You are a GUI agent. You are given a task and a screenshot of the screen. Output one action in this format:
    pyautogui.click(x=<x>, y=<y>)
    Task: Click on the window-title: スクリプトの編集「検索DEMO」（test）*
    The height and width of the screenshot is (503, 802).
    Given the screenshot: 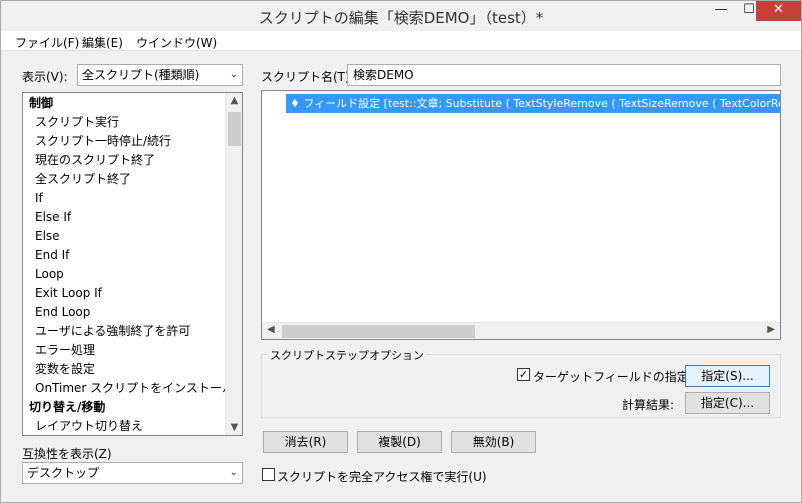 What is the action you would take?
    pyautogui.click(x=401, y=18)
    